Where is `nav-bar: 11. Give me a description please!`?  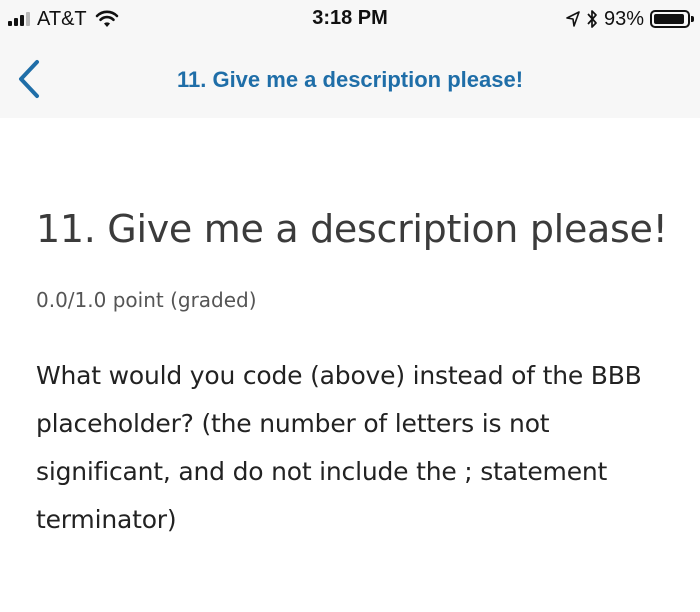
nav-bar: 11. Give me a description please! is located at coordinates (350, 79).